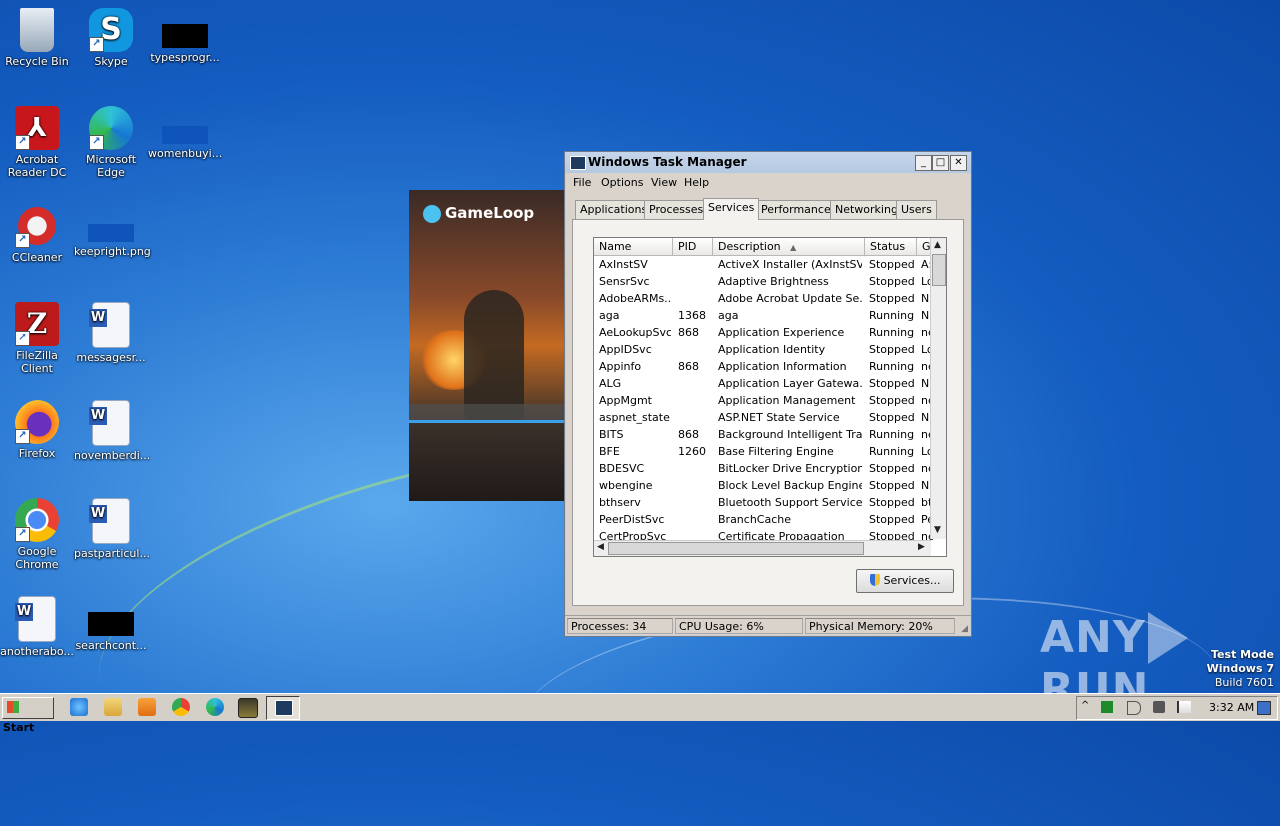  Describe the element at coordinates (622, 182) in the screenshot. I see `menu-options: Options` at that location.